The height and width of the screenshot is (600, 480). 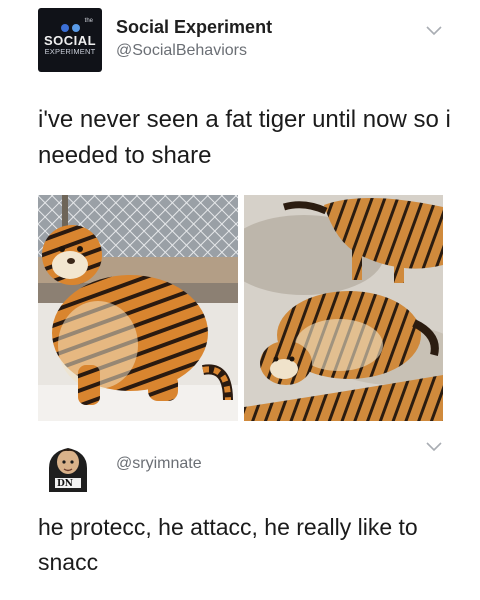 I want to click on linkedin-icon, so click(x=75, y=28).